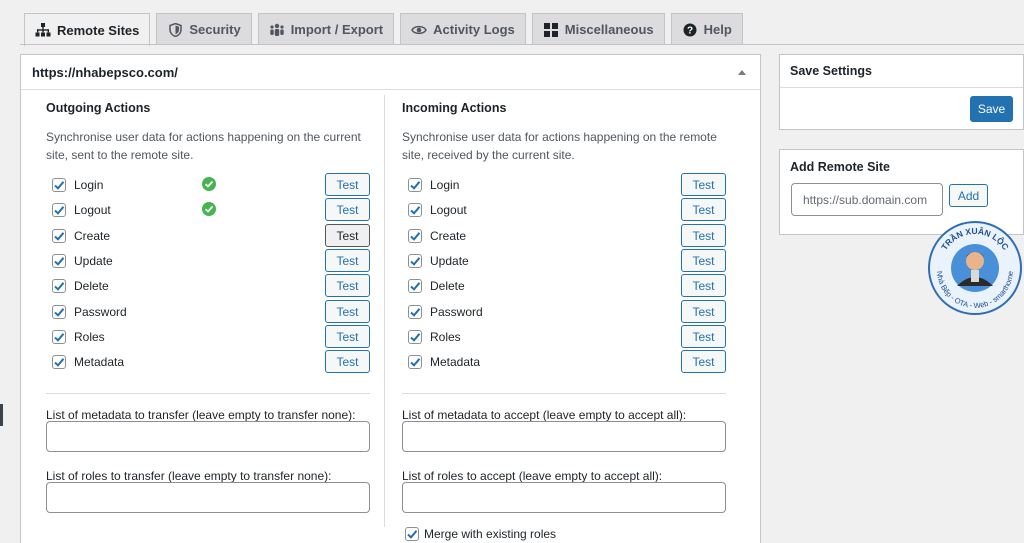 This screenshot has width=1024, height=543. Describe the element at coordinates (43, 30) in the screenshot. I see `sitemap-icon` at that location.